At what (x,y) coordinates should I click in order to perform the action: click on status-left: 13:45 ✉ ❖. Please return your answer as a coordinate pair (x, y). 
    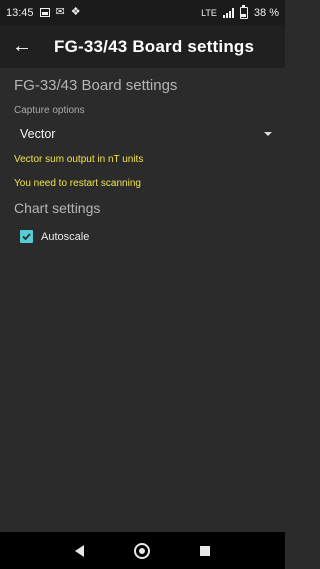
    Looking at the image, I should click on (43, 13).